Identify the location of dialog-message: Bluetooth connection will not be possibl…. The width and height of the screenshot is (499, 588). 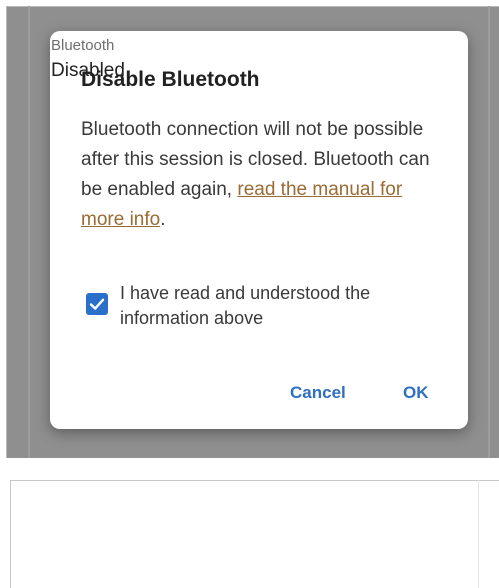
(261, 175).